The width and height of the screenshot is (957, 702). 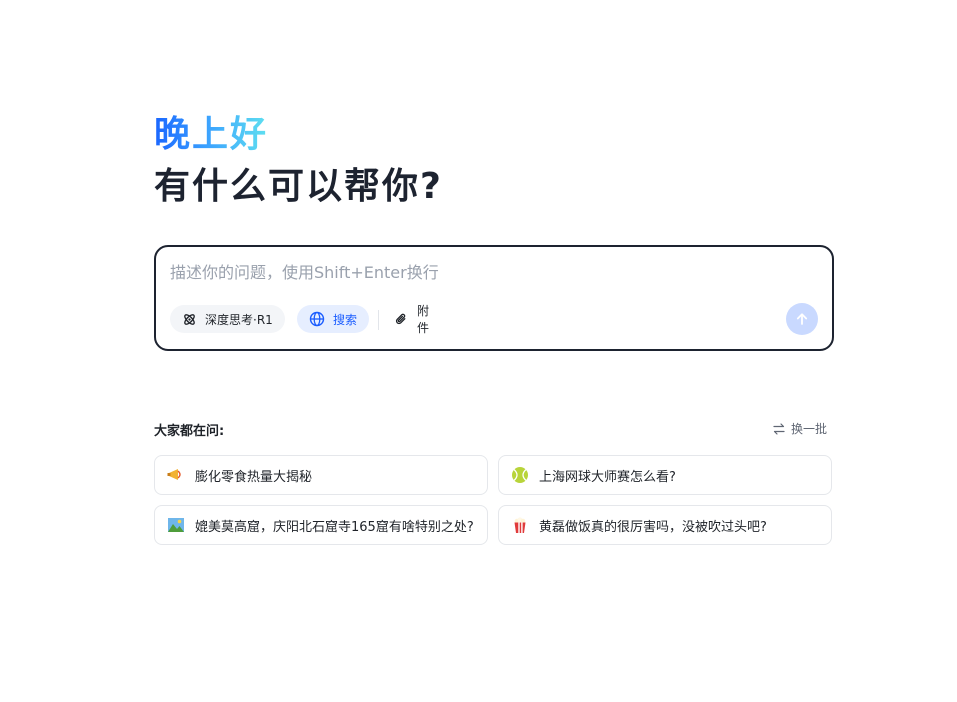 What do you see at coordinates (653, 527) in the screenshot?
I see `question-text: 黄磊做饭真的很厉害吗，没被吹过头吧?` at bounding box center [653, 527].